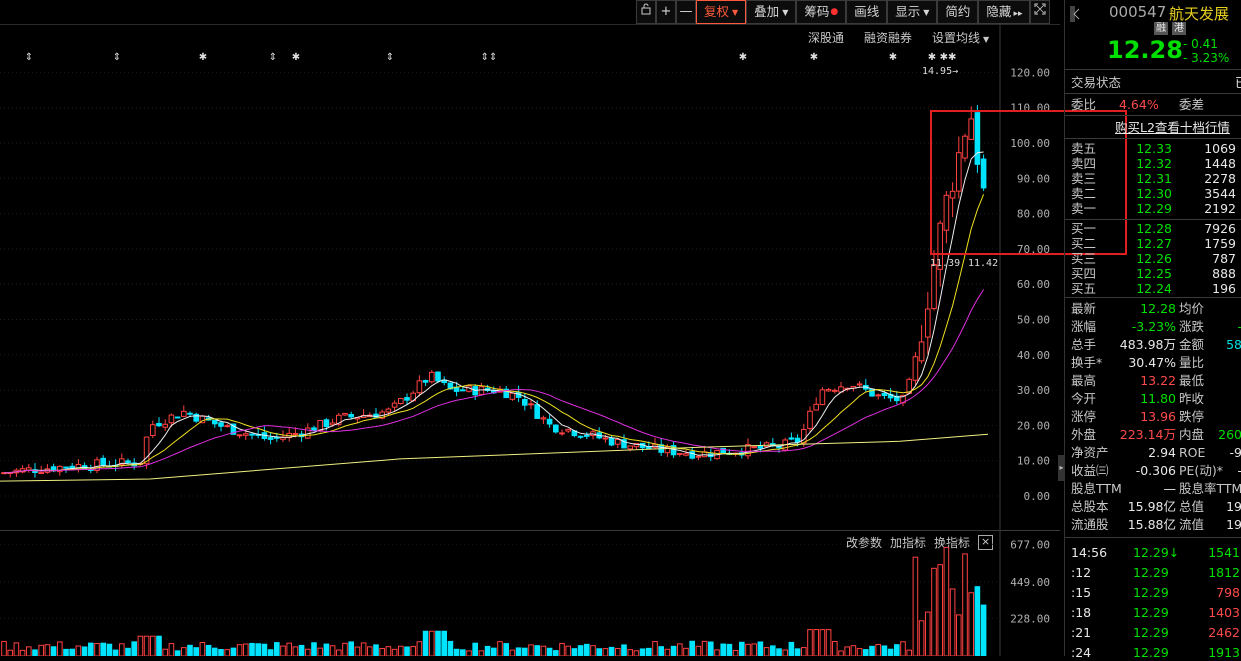 This screenshot has height=661, width=1241. Describe the element at coordinates (1192, 104) in the screenshot. I see `weicha-label: 委差` at that location.